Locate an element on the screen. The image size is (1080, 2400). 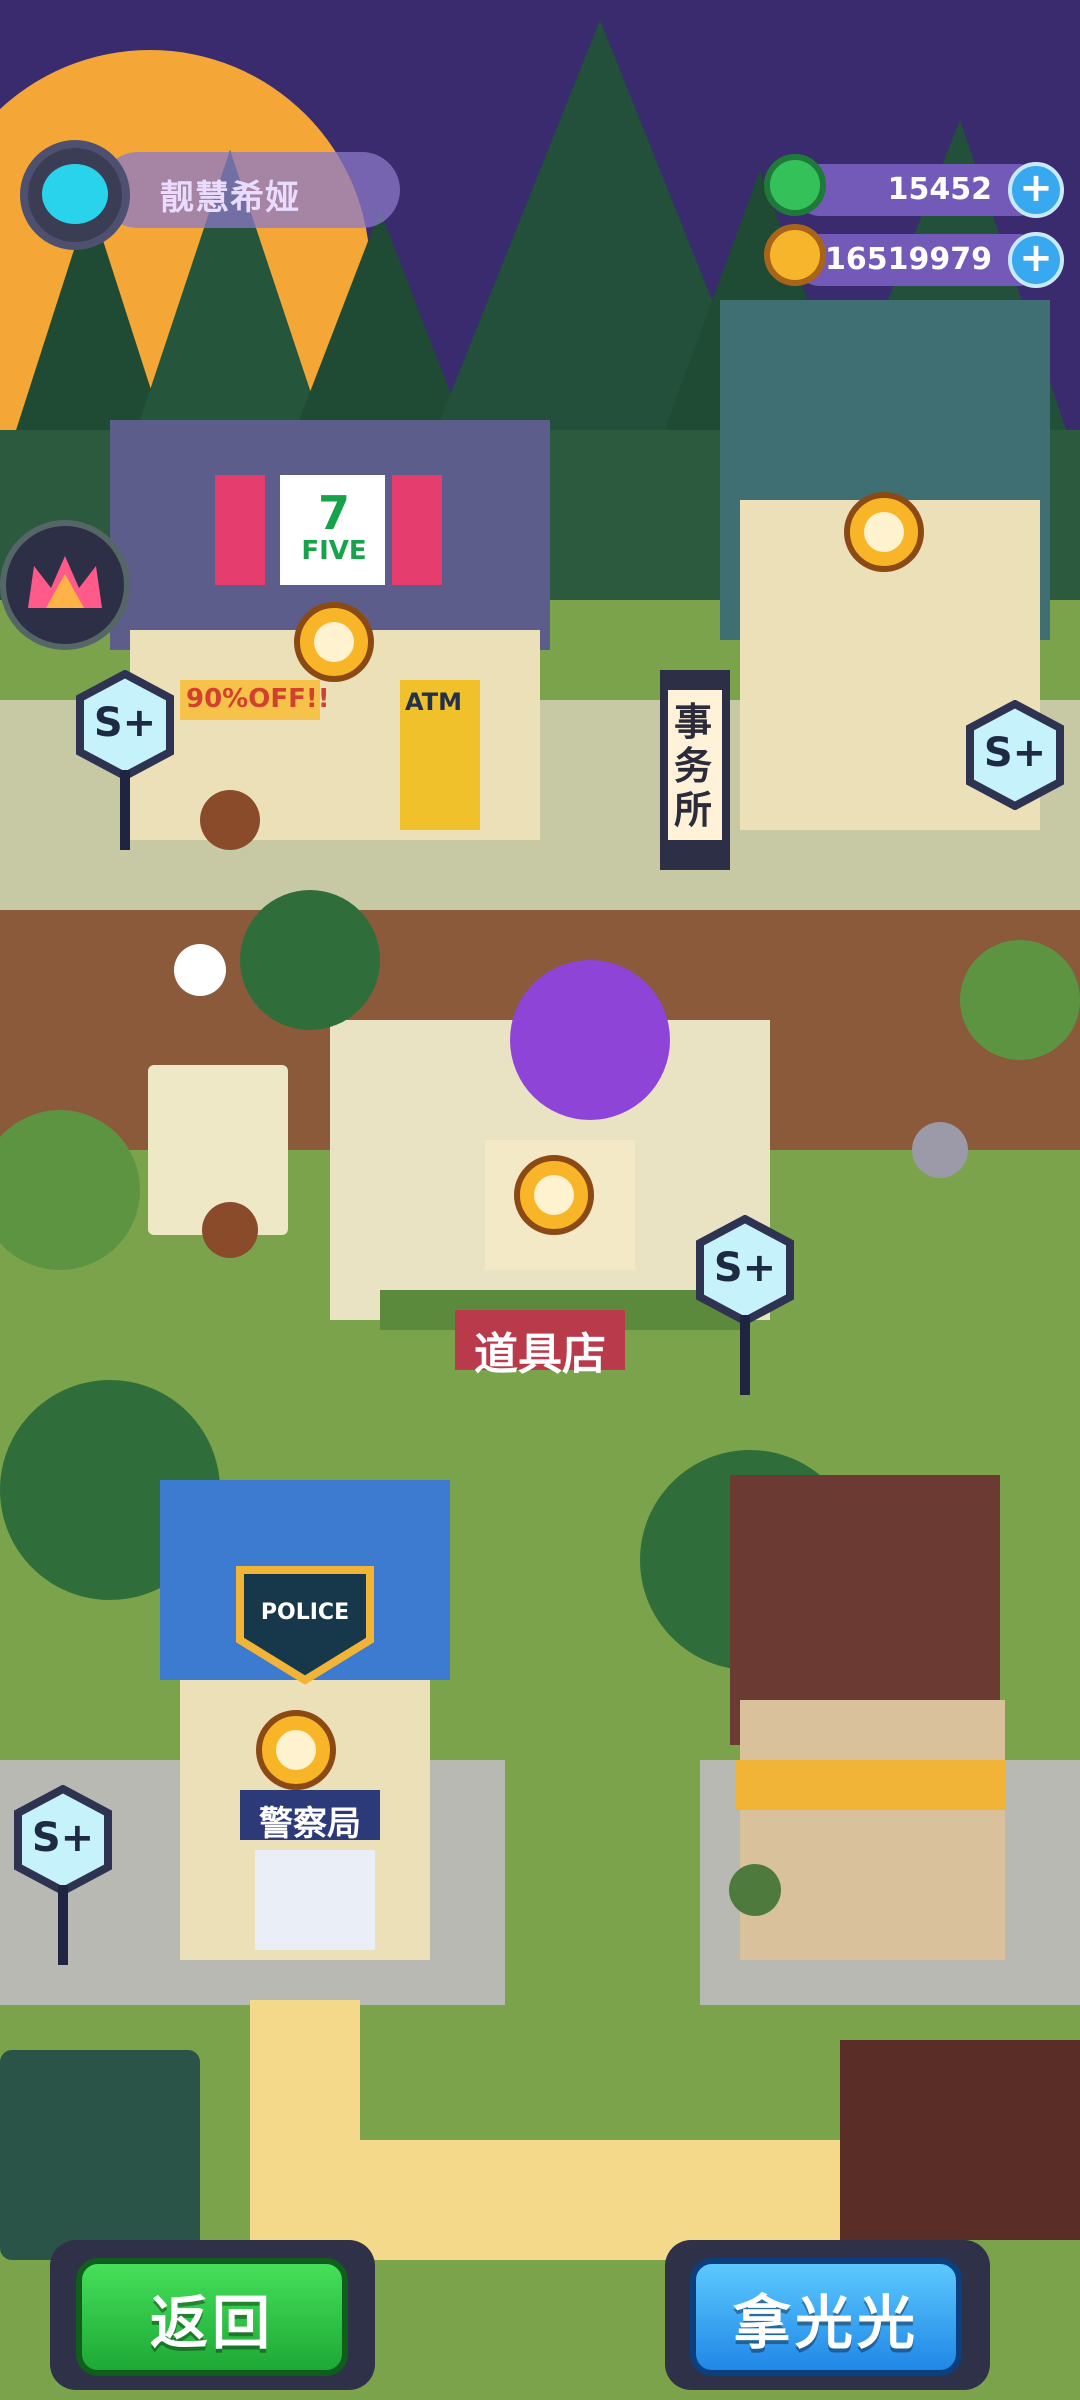
green-coin-icon is located at coordinates (795, 185).